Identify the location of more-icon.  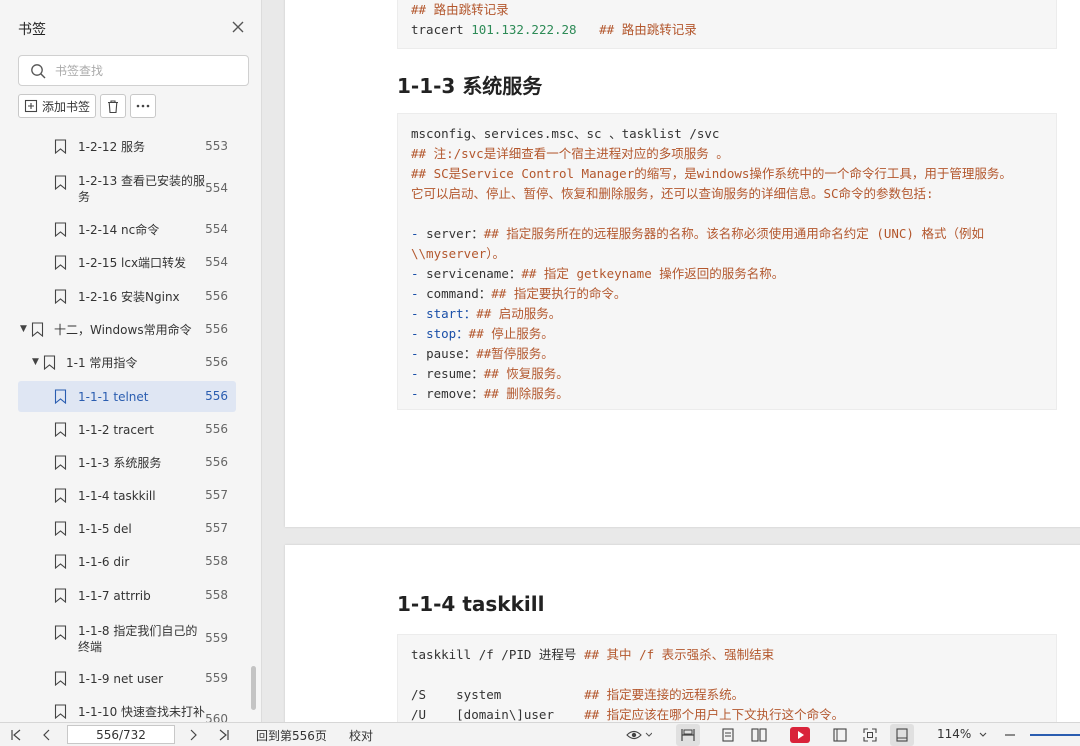
(143, 106).